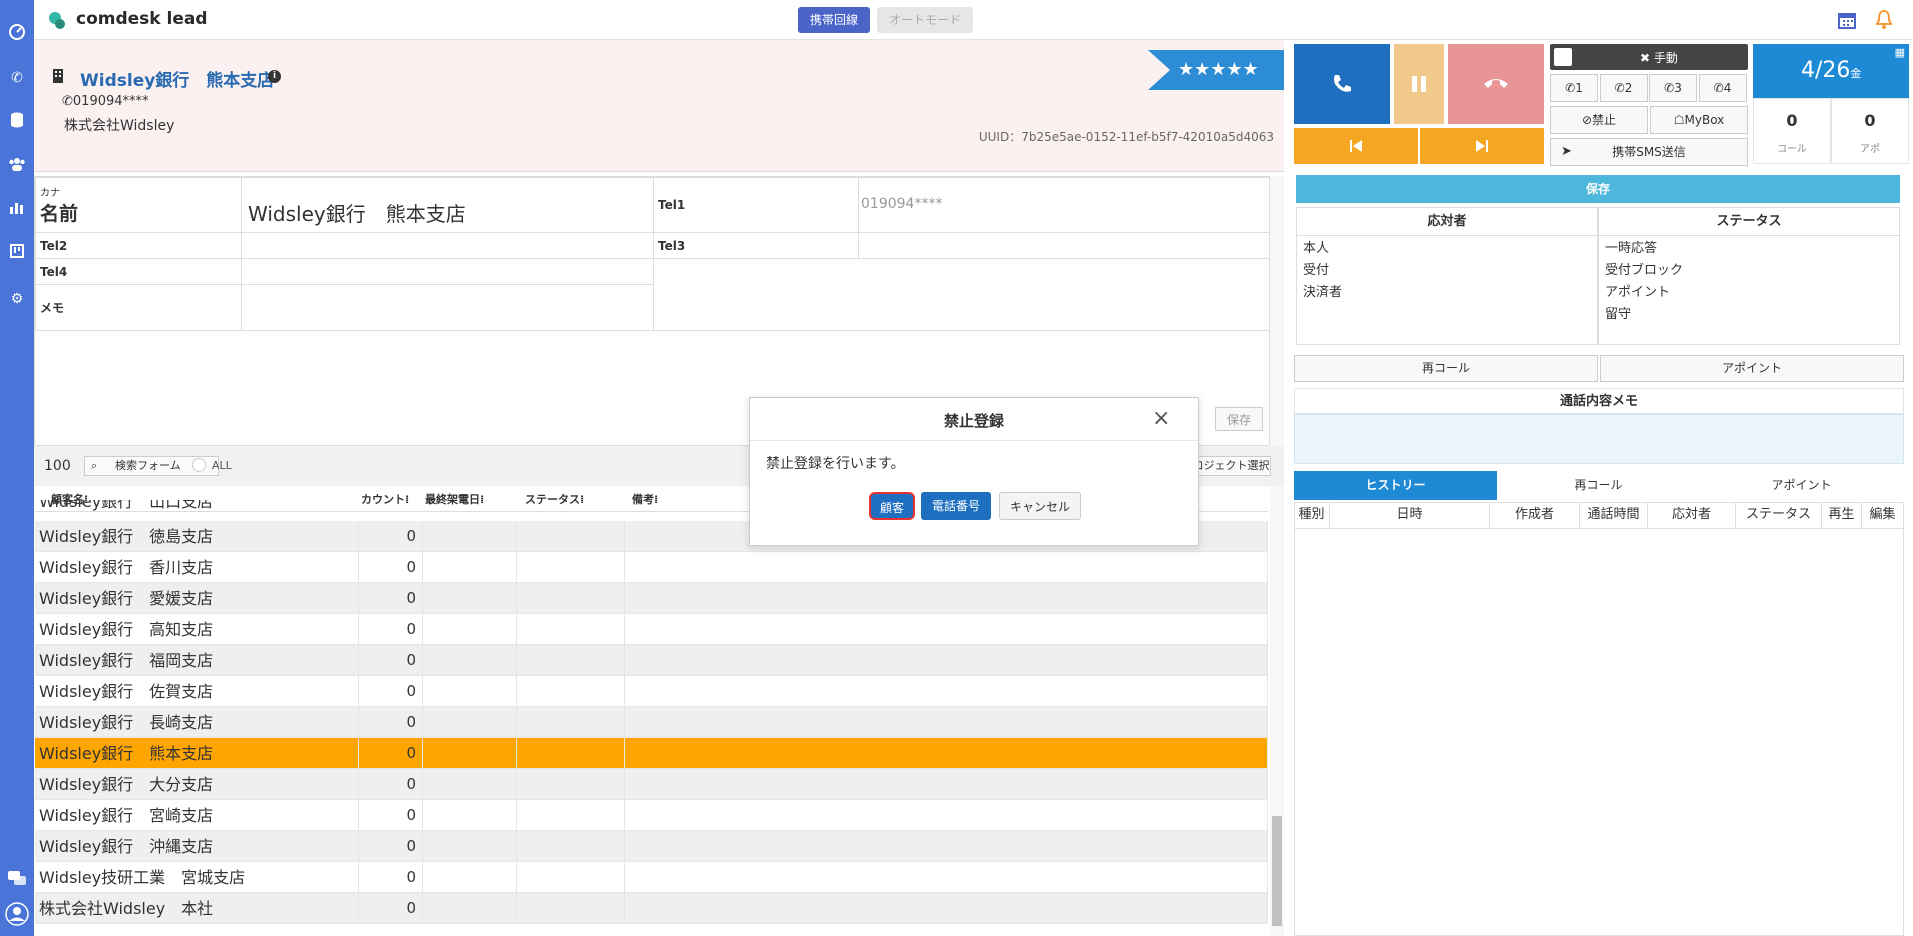 This screenshot has height=936, width=1913. I want to click on table-row: Widsley銀行 高知支店 0, so click(651, 629).